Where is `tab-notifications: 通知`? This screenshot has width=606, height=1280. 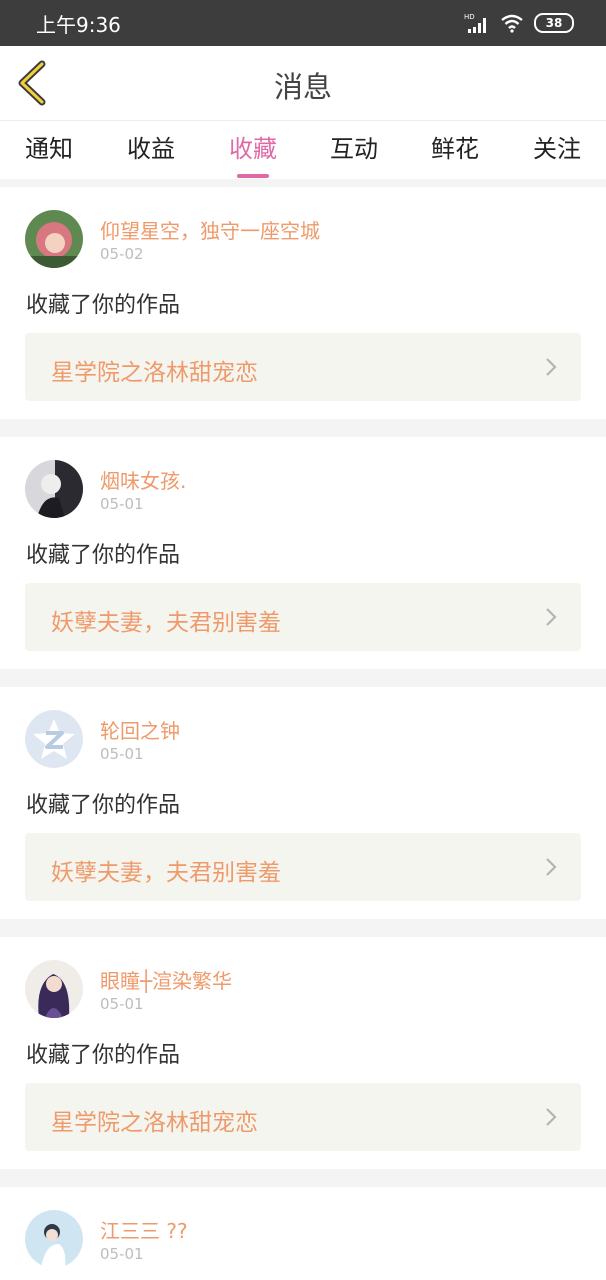 tab-notifications: 通知 is located at coordinates (49, 146).